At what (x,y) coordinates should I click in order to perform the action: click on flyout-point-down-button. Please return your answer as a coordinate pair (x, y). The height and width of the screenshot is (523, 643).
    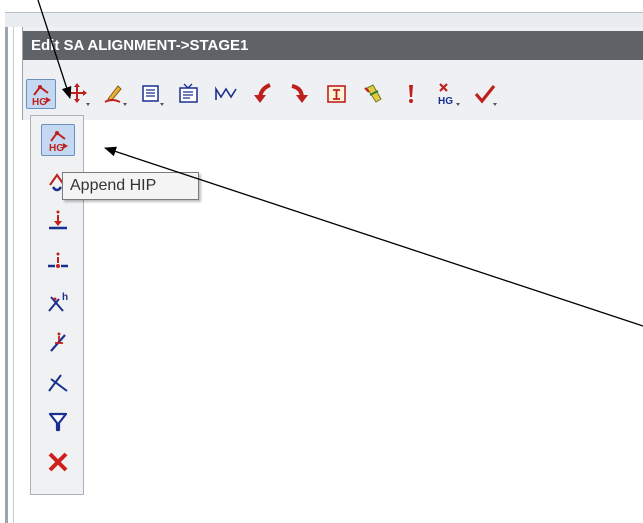
    Looking at the image, I should click on (58, 222).